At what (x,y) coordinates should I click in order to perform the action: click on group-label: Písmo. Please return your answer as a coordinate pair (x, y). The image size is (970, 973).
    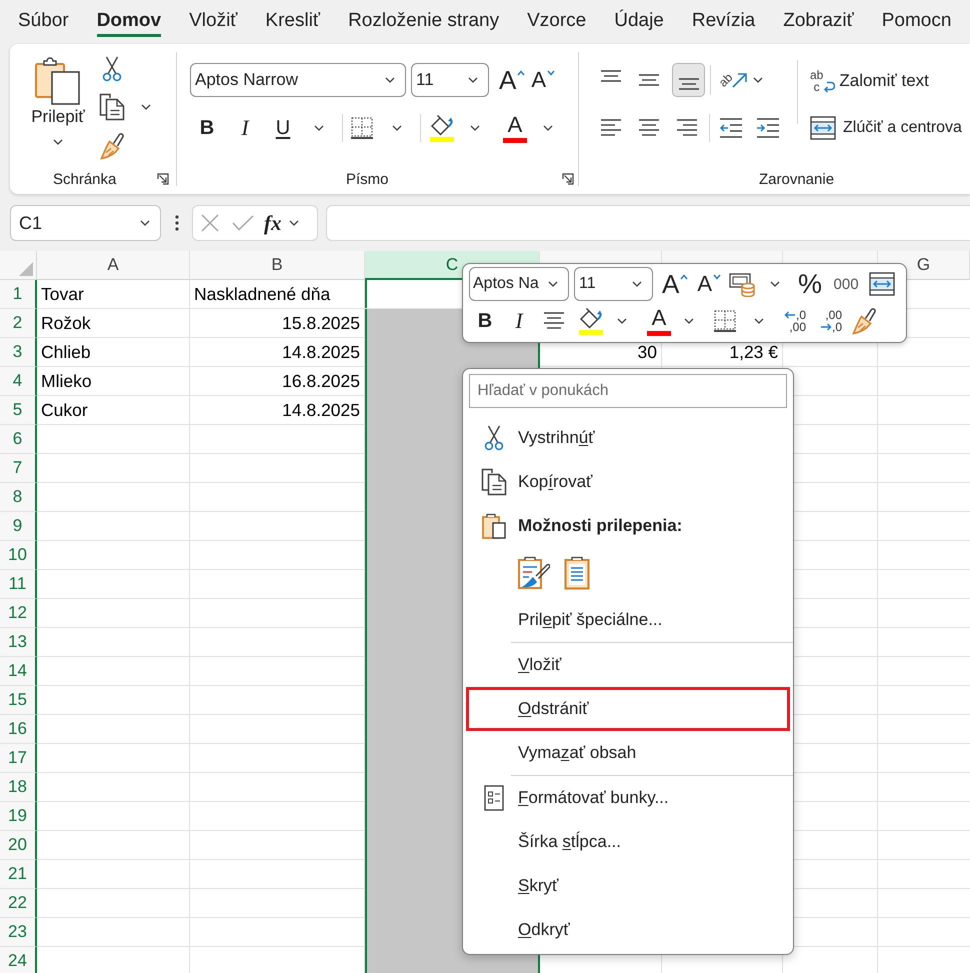
    Looking at the image, I should click on (367, 179).